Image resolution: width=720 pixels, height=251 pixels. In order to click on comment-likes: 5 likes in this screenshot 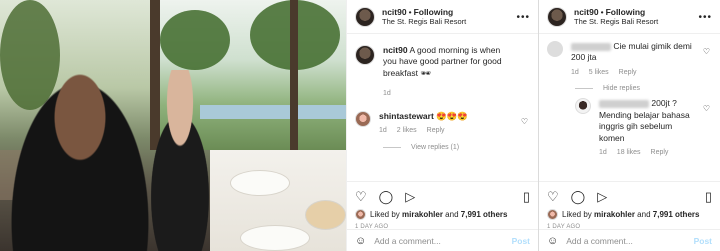, I will do `click(599, 72)`.